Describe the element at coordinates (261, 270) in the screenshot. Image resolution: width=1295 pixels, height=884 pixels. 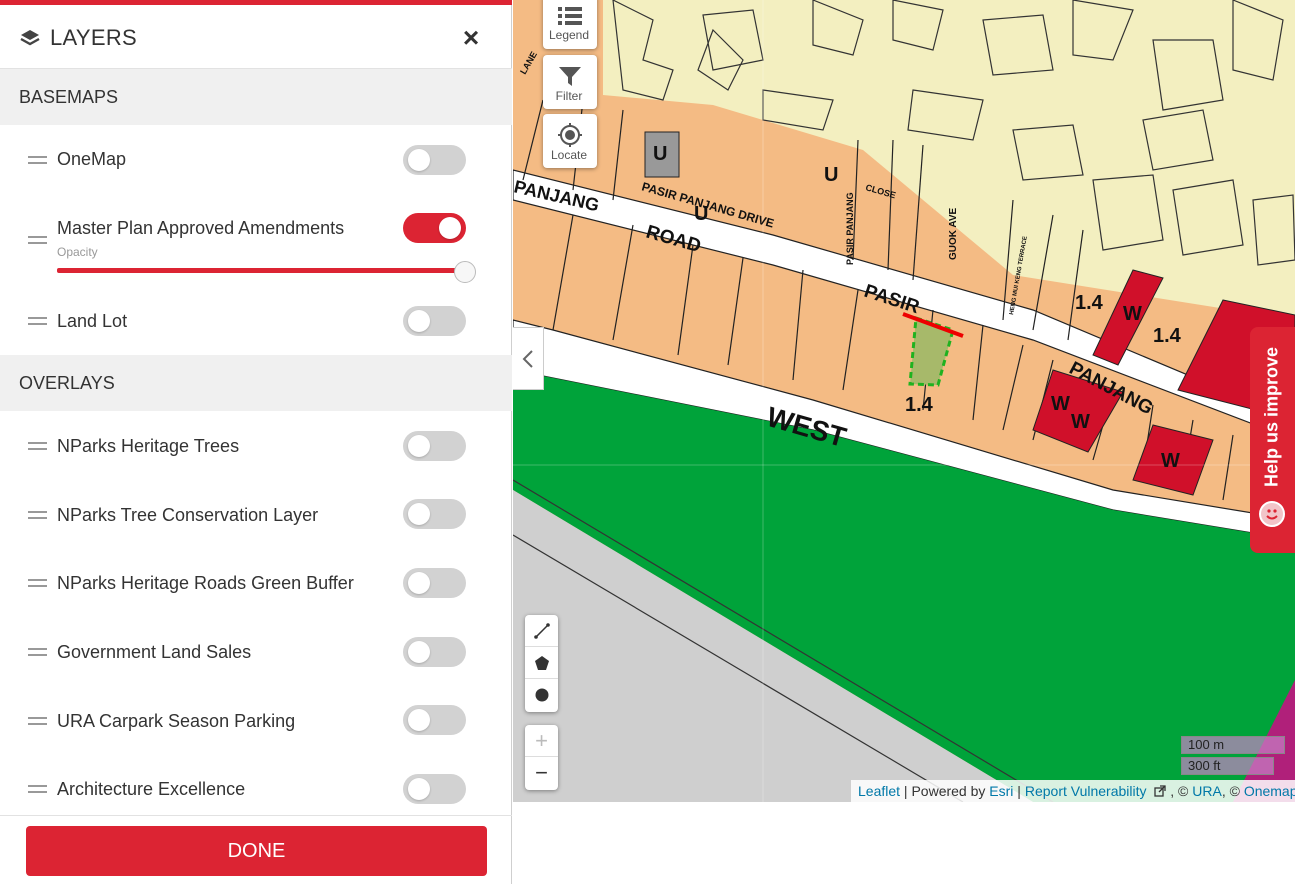
I see `opacity-slider` at that location.